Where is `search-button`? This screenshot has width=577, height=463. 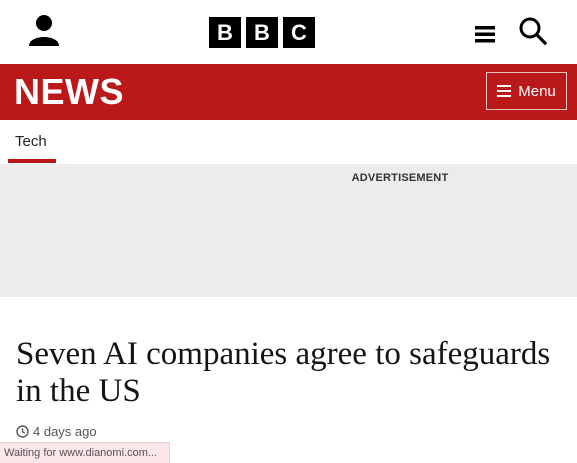 search-button is located at coordinates (533, 31).